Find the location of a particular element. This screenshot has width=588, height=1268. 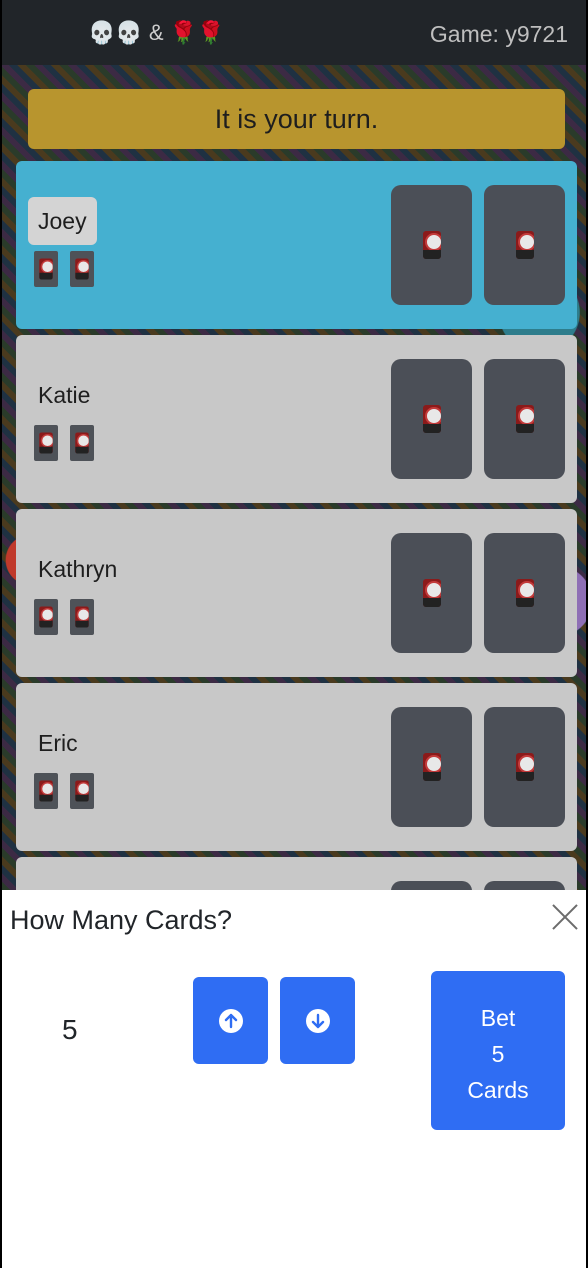

top-navbar: 💀💀 & 🌹🌹 Game: y9721 is located at coordinates (294, 32).